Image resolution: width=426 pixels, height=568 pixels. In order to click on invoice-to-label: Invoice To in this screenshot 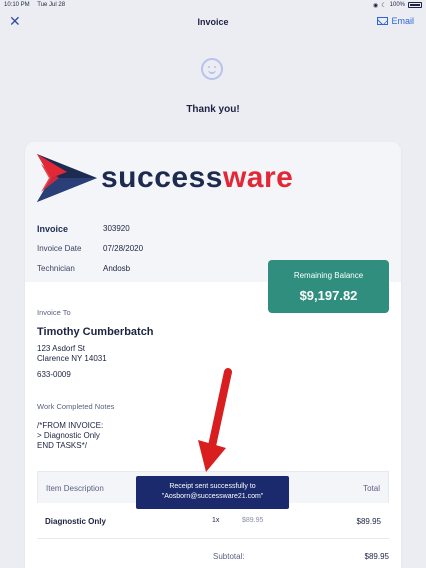, I will do `click(54, 312)`.